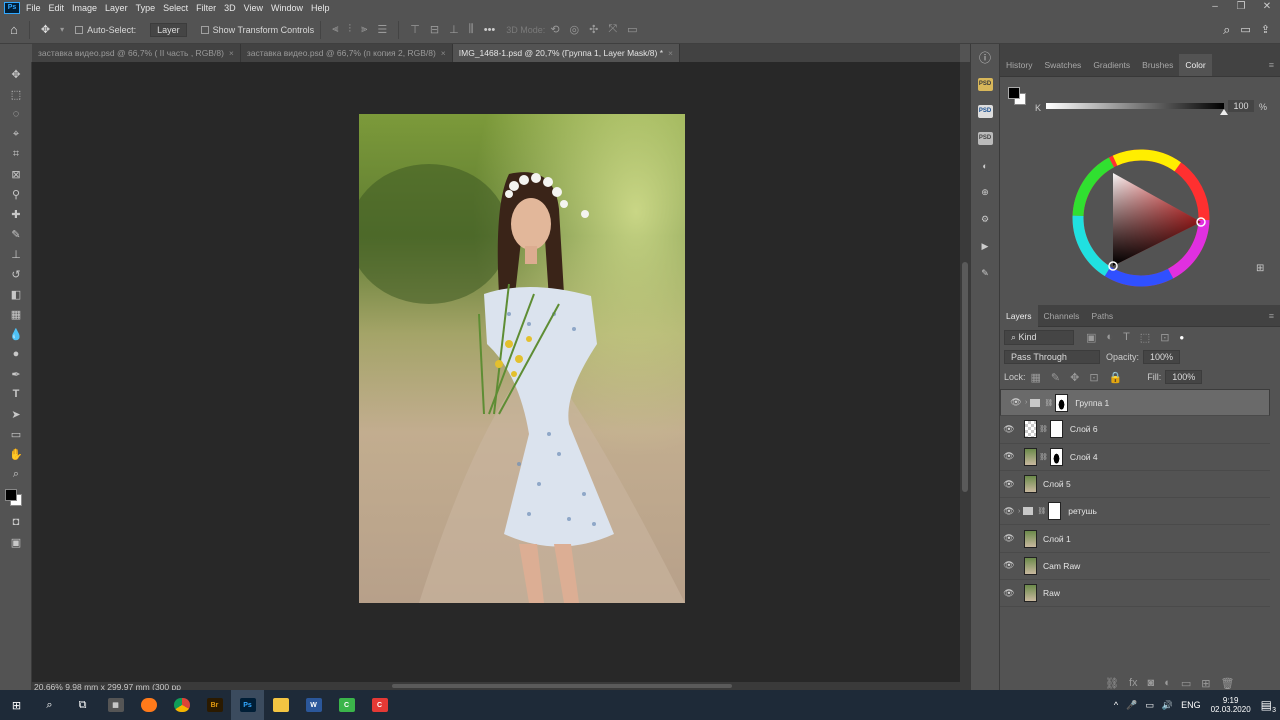  I want to click on minimize-icon: –, so click(1215, 8).